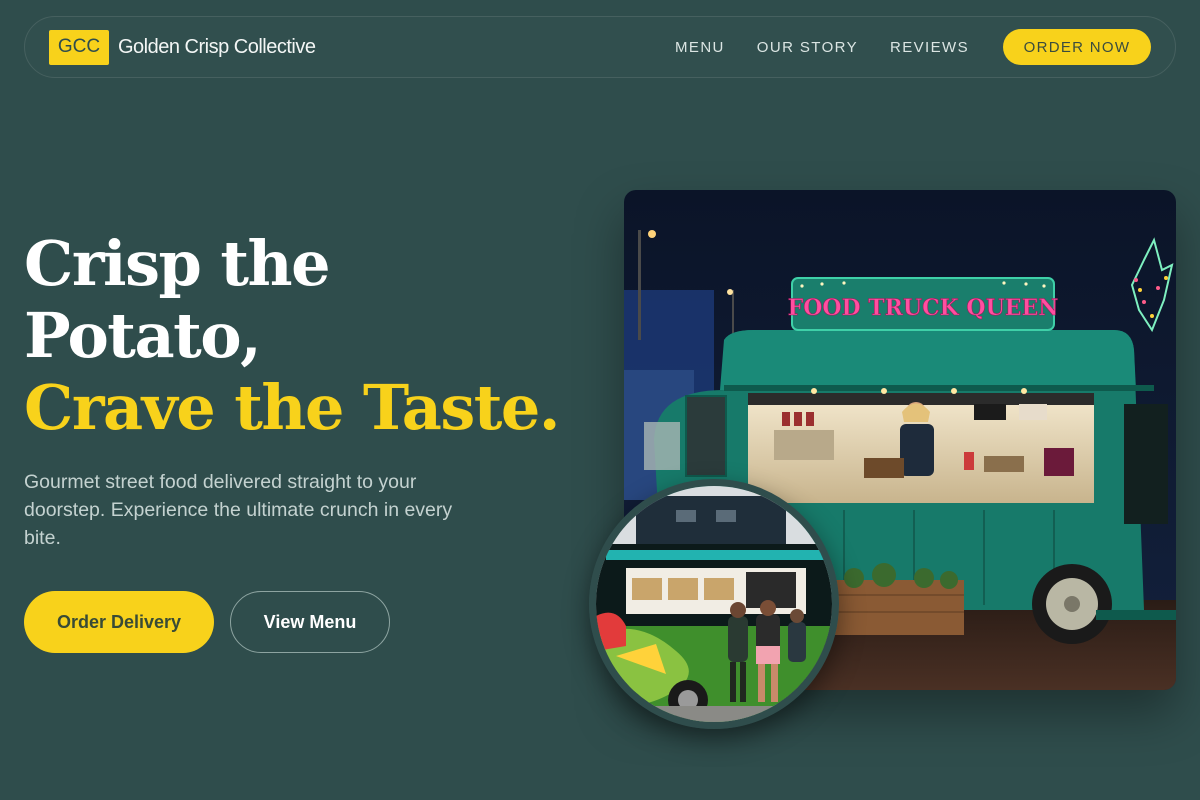 Image resolution: width=1200 pixels, height=800 pixels. What do you see at coordinates (79, 47) in the screenshot?
I see `brand-logo-badge: GCC` at bounding box center [79, 47].